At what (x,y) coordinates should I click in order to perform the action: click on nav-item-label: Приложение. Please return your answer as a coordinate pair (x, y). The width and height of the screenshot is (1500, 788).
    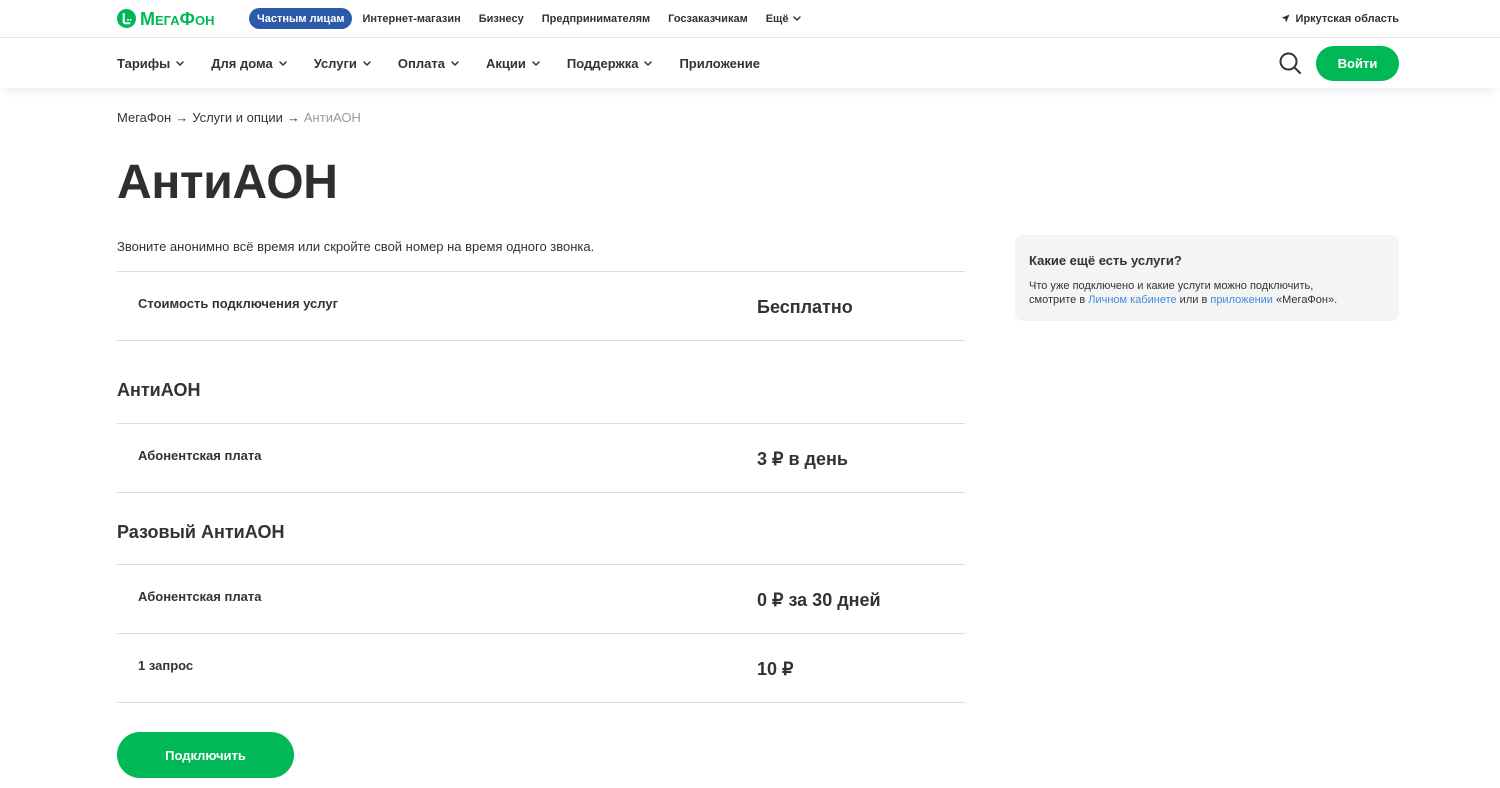
    Looking at the image, I should click on (719, 63).